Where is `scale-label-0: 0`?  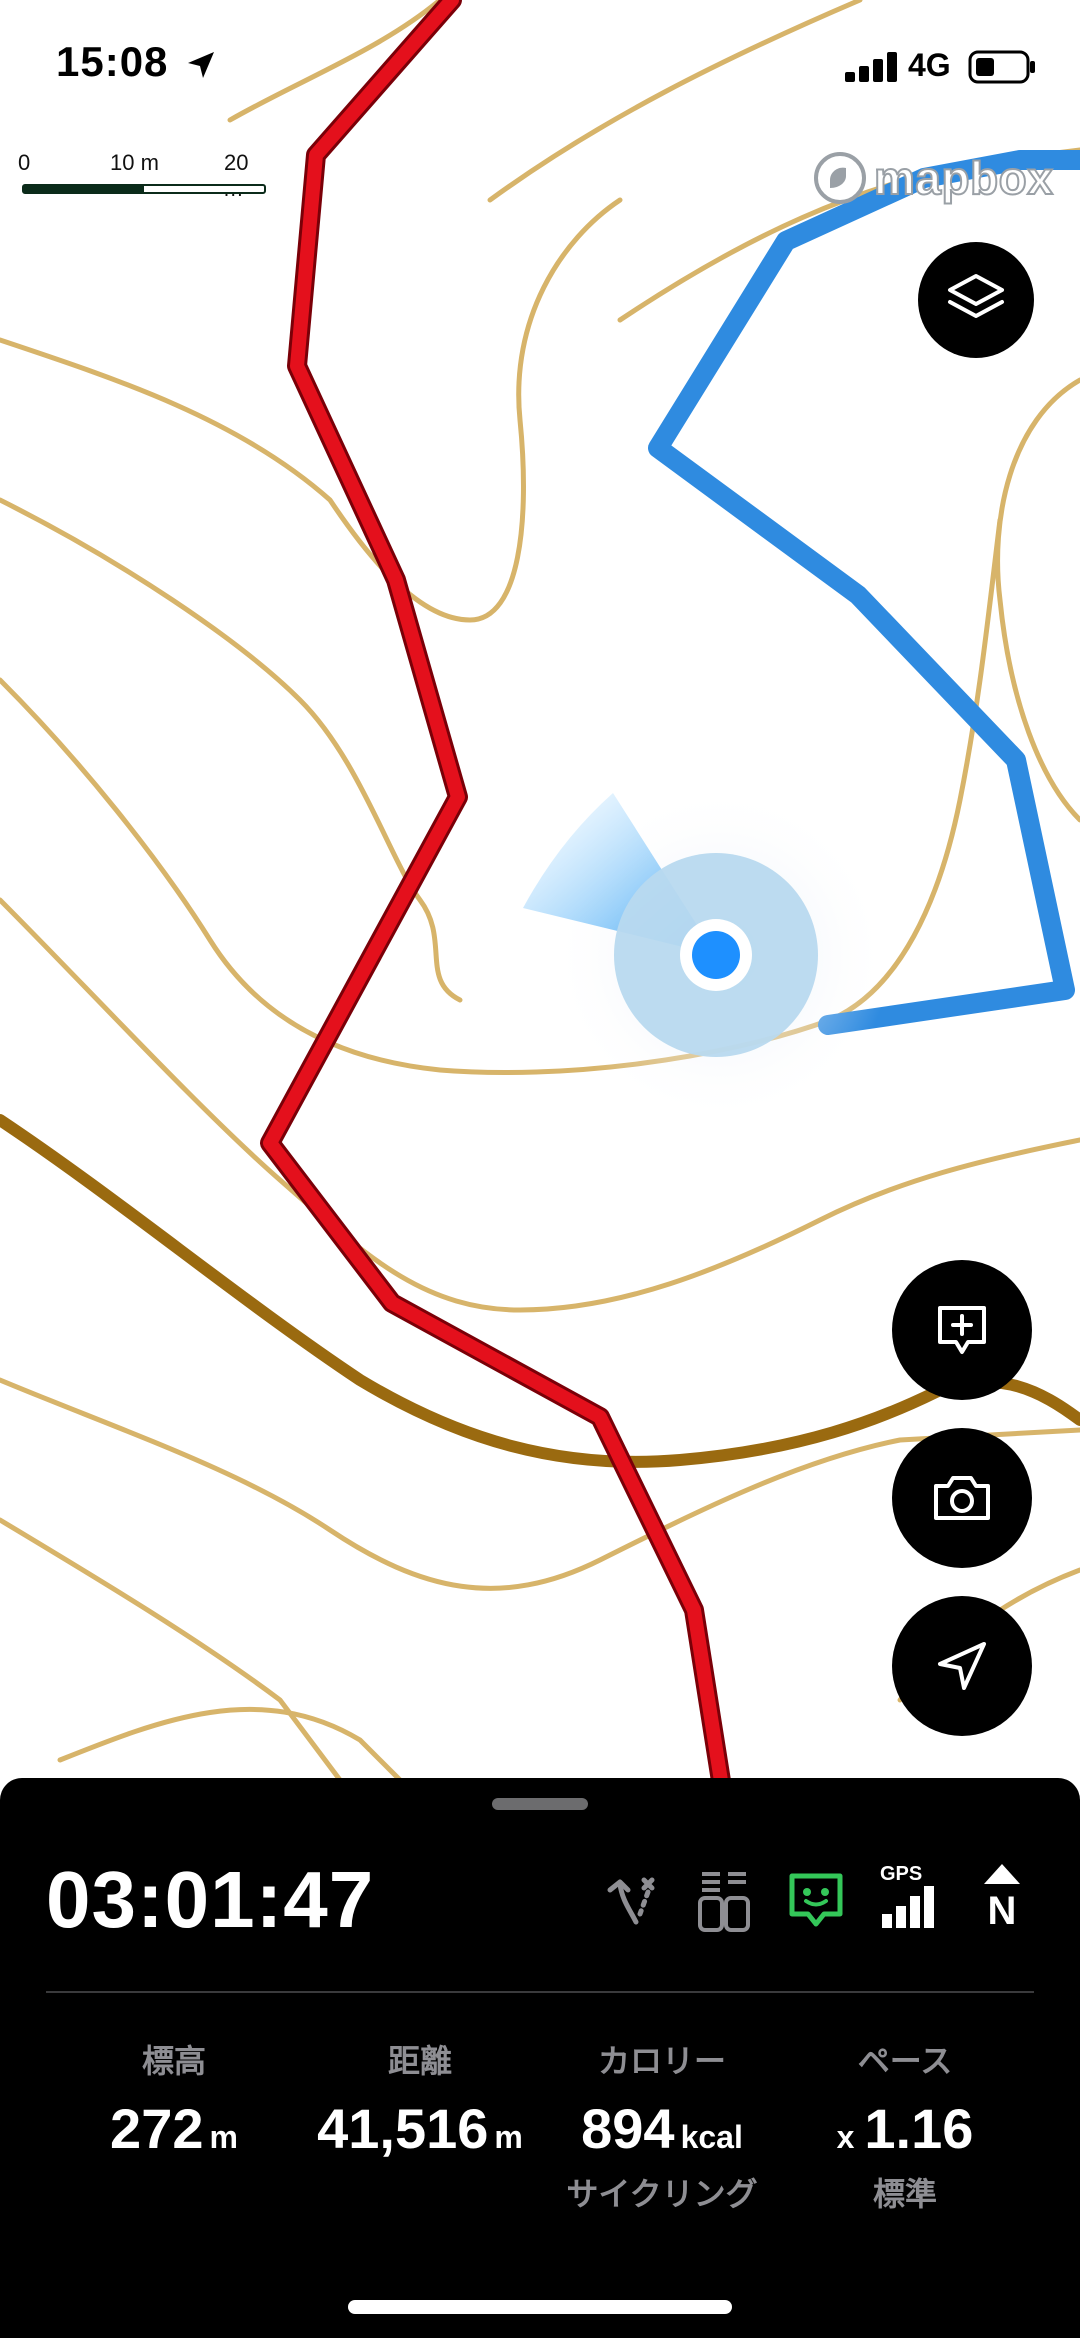 scale-label-0: 0 is located at coordinates (24, 162).